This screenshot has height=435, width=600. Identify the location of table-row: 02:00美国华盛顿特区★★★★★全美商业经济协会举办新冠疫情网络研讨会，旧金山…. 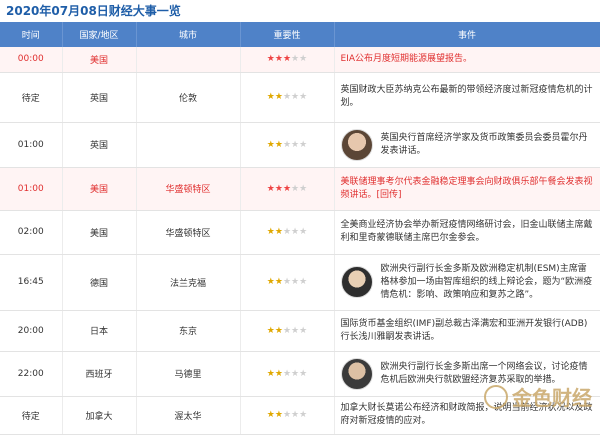
(300, 232).